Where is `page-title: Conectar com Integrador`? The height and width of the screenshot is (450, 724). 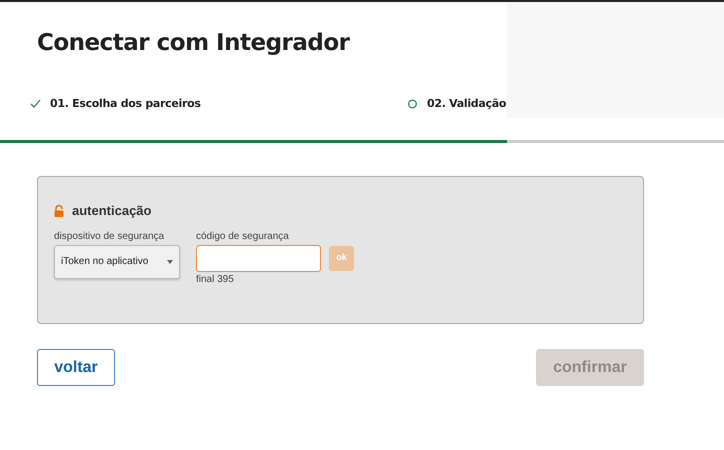 page-title: Conectar com Integrador is located at coordinates (193, 43).